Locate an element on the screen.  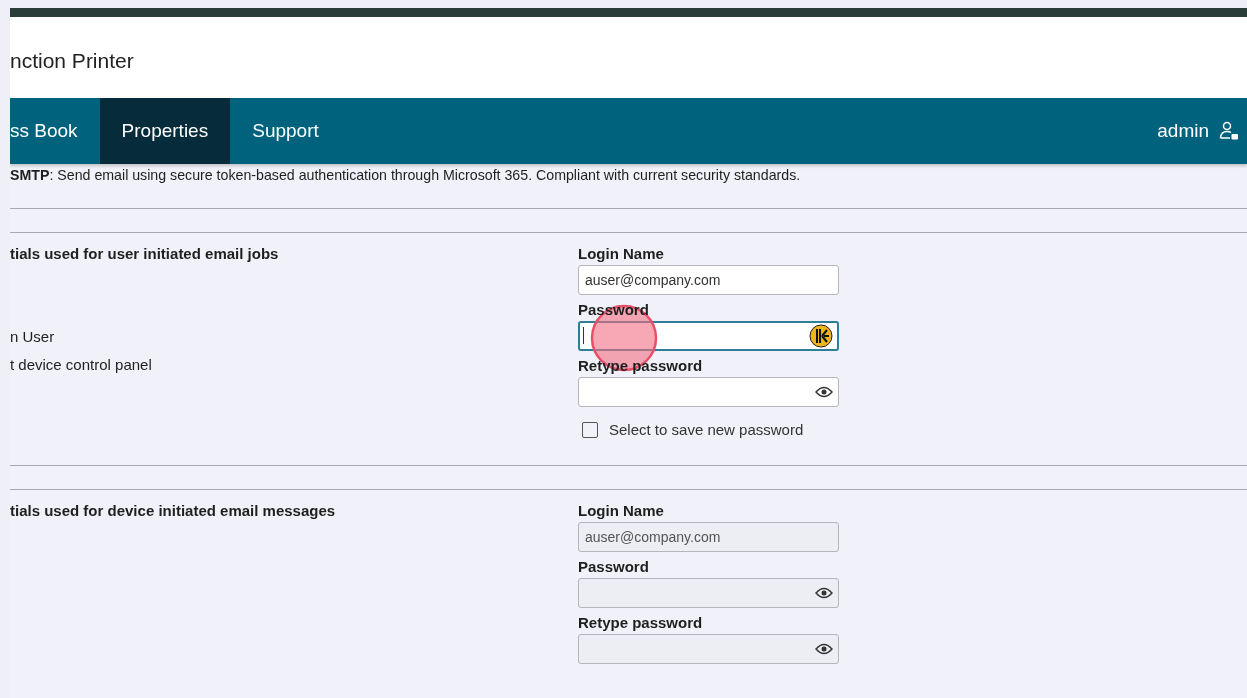
app-title: nction Printer is located at coordinates (72, 60).